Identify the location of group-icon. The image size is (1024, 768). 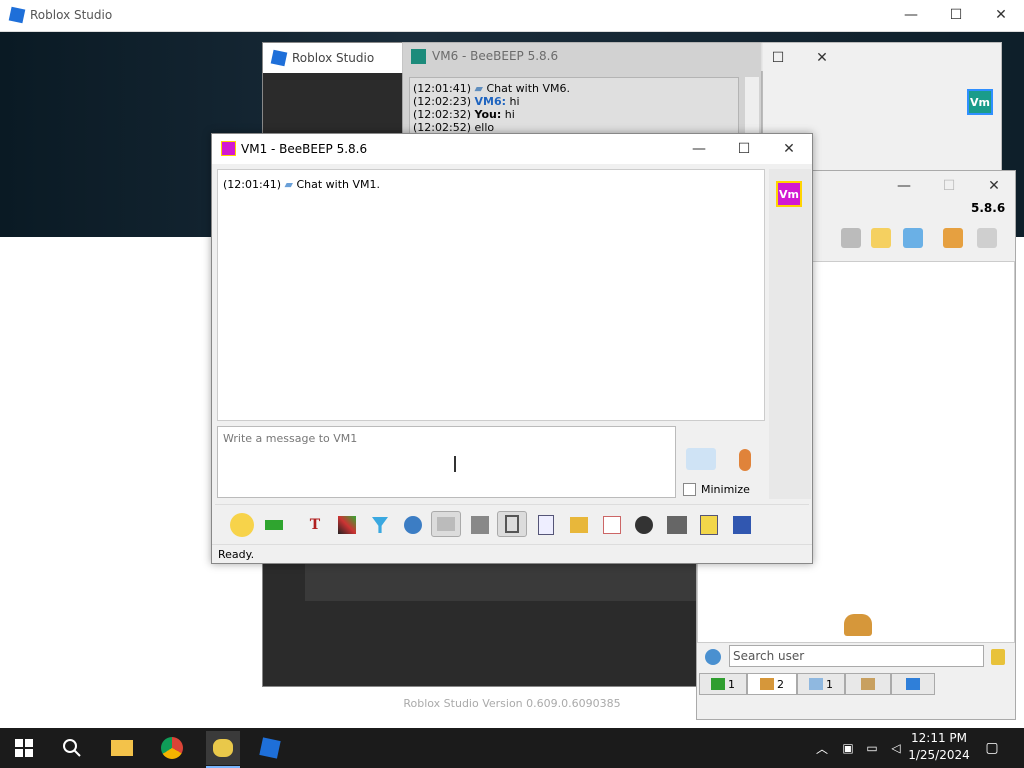
(868, 684).